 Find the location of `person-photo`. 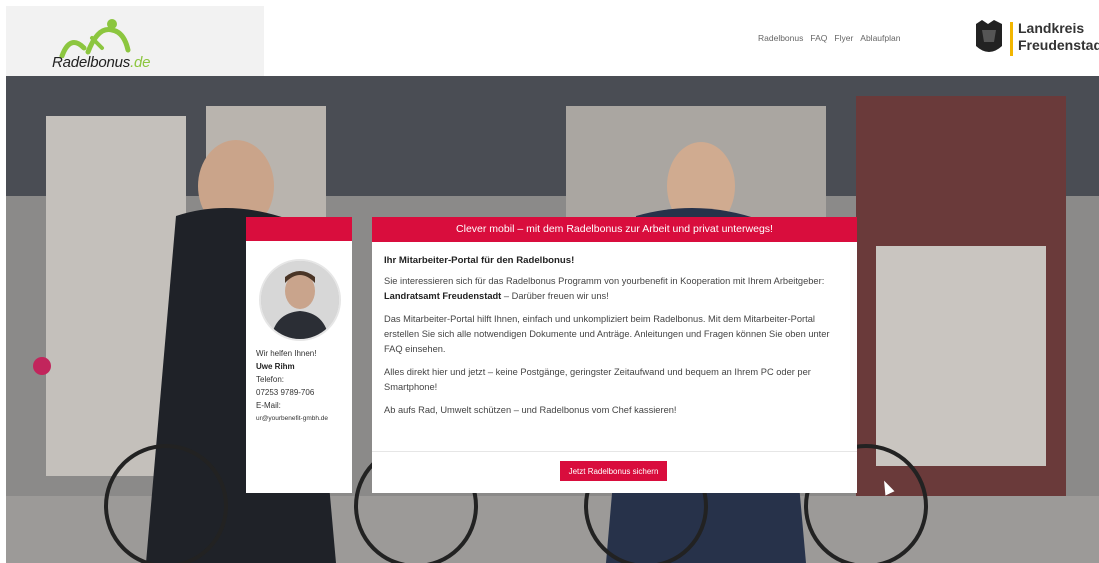

person-photo is located at coordinates (300, 300).